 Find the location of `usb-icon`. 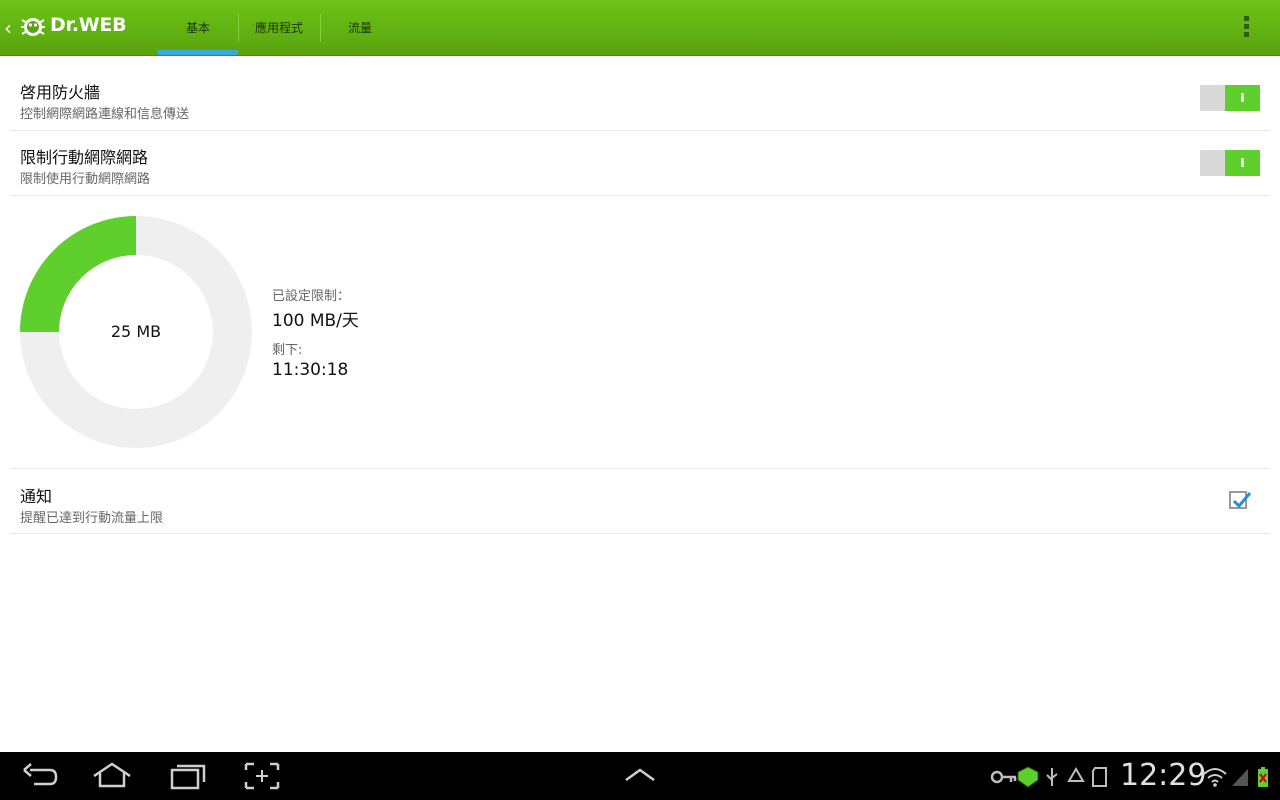

usb-icon is located at coordinates (1052, 777).